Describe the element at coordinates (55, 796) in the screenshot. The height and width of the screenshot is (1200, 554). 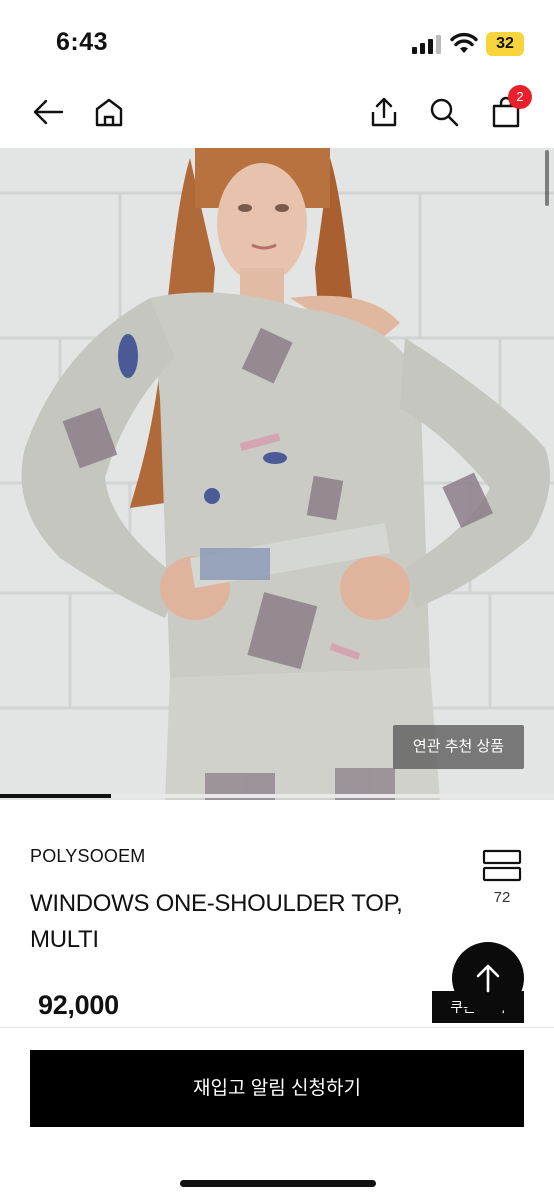
I see `gallery-progress-fill` at that location.